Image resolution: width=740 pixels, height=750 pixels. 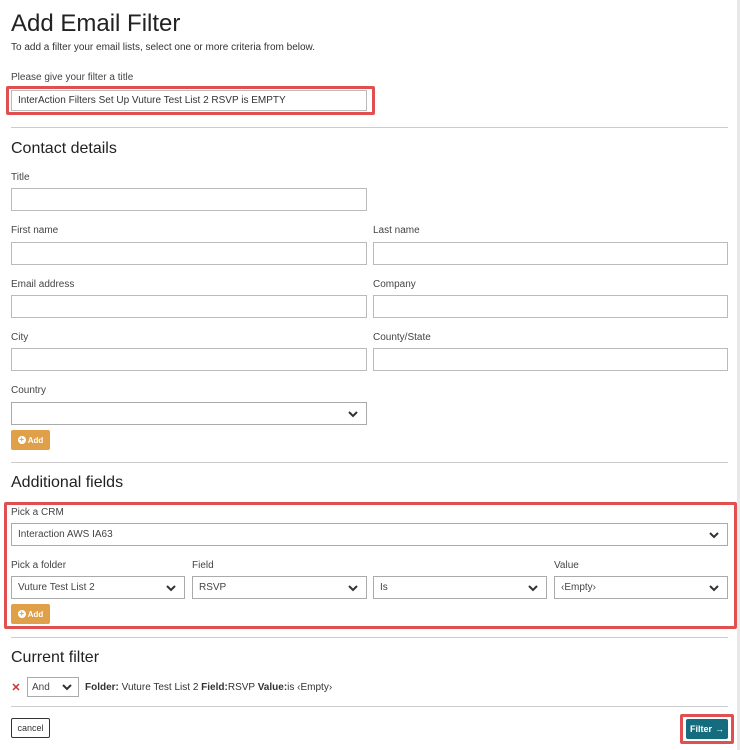 I want to click on field-select-value: RSVP, so click(x=213, y=587).